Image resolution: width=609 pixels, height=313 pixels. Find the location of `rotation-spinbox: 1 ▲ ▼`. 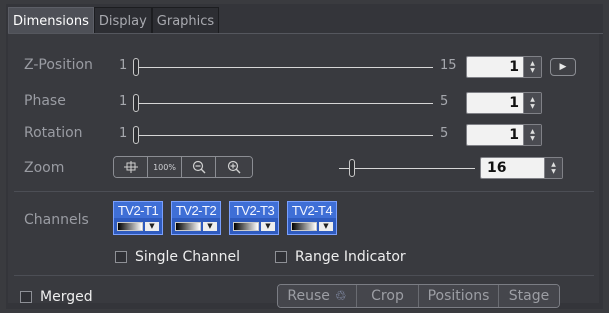

rotation-spinbox: 1 ▲ ▼ is located at coordinates (504, 135).